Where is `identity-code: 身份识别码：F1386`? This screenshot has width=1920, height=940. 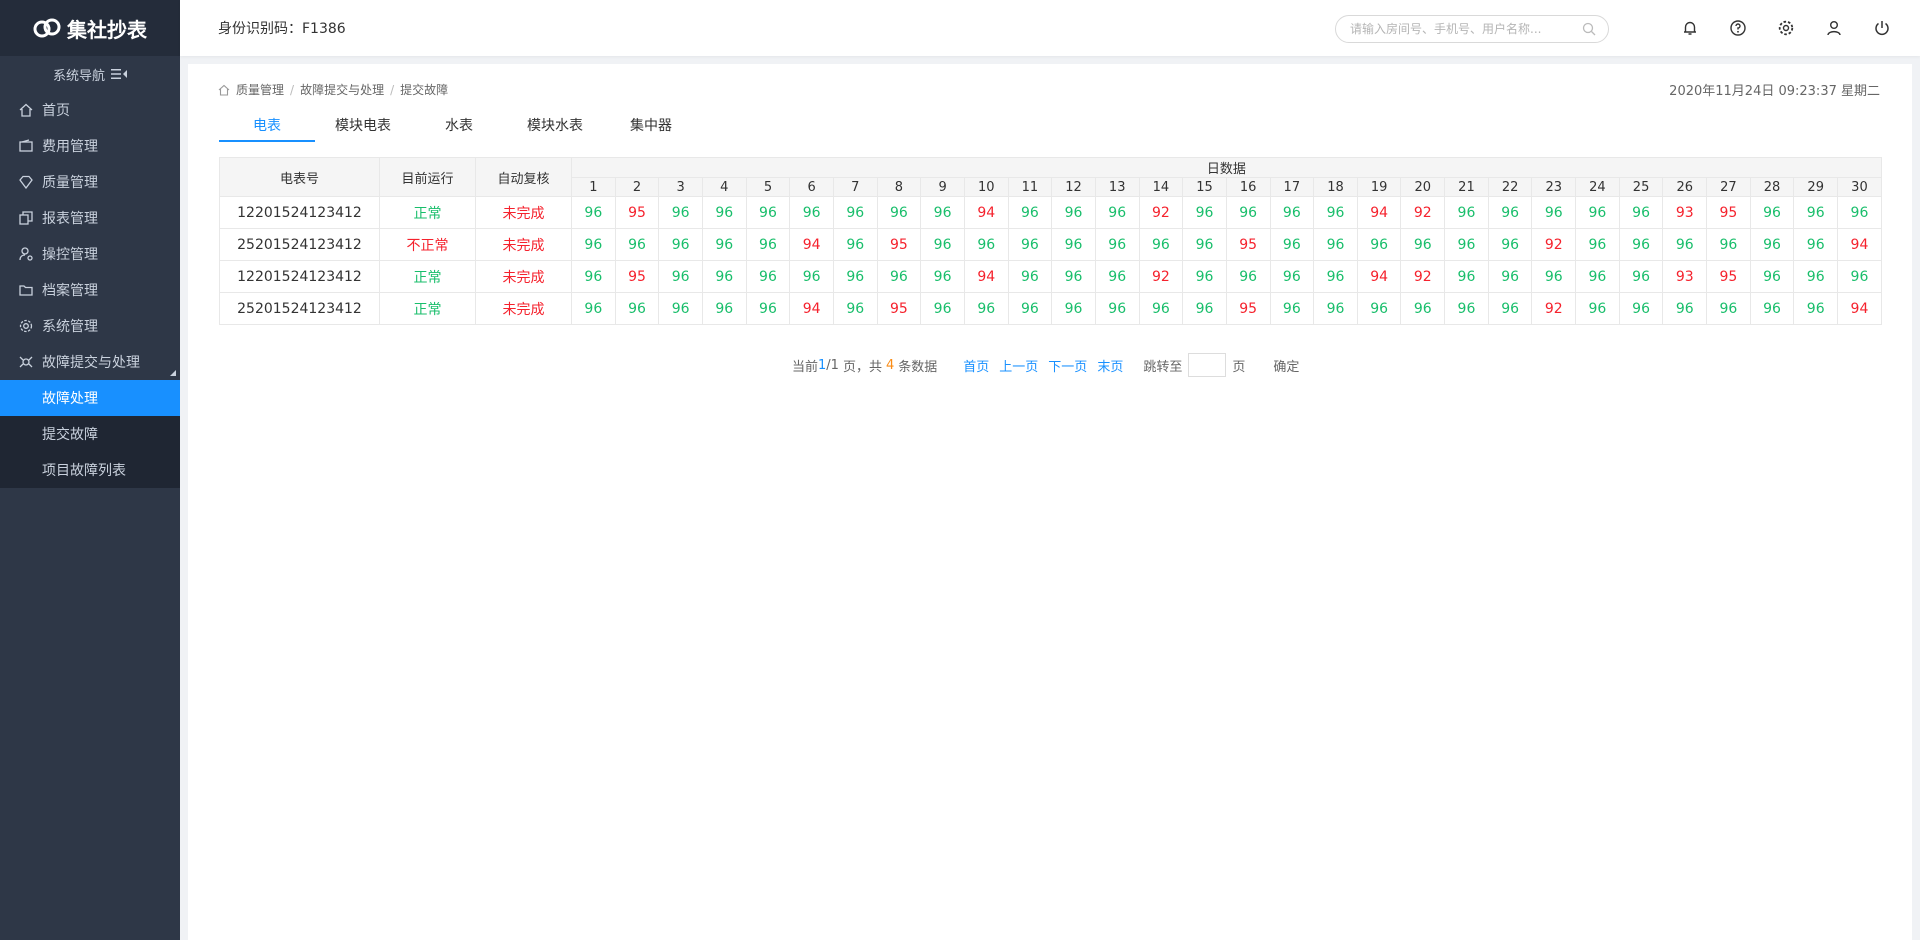
identity-code: 身份识别码：F1386 is located at coordinates (282, 29).